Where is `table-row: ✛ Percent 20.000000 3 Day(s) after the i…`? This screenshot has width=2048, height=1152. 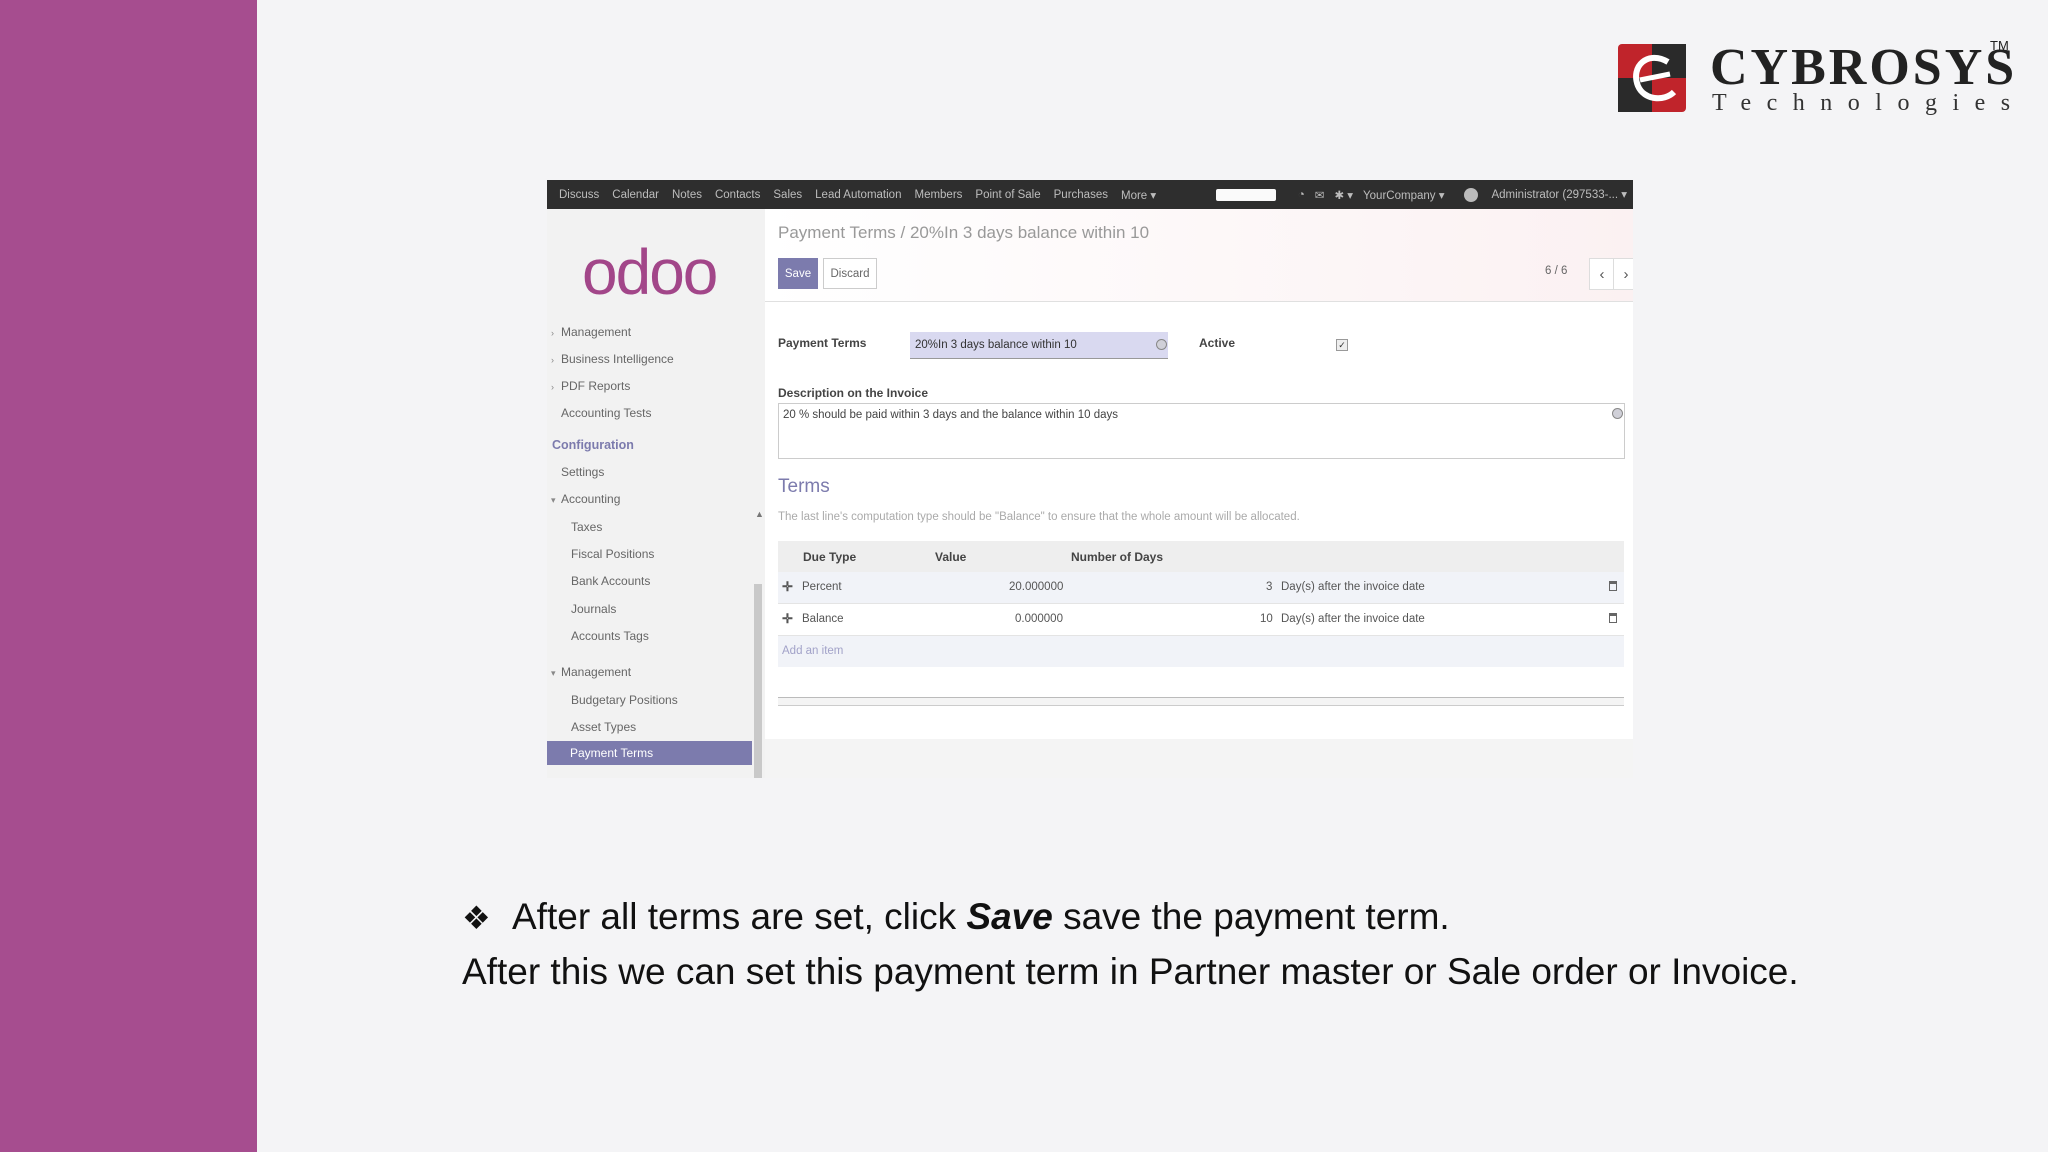
table-row: ✛ Percent 20.000000 3 Day(s) after the i… is located at coordinates (1201, 588).